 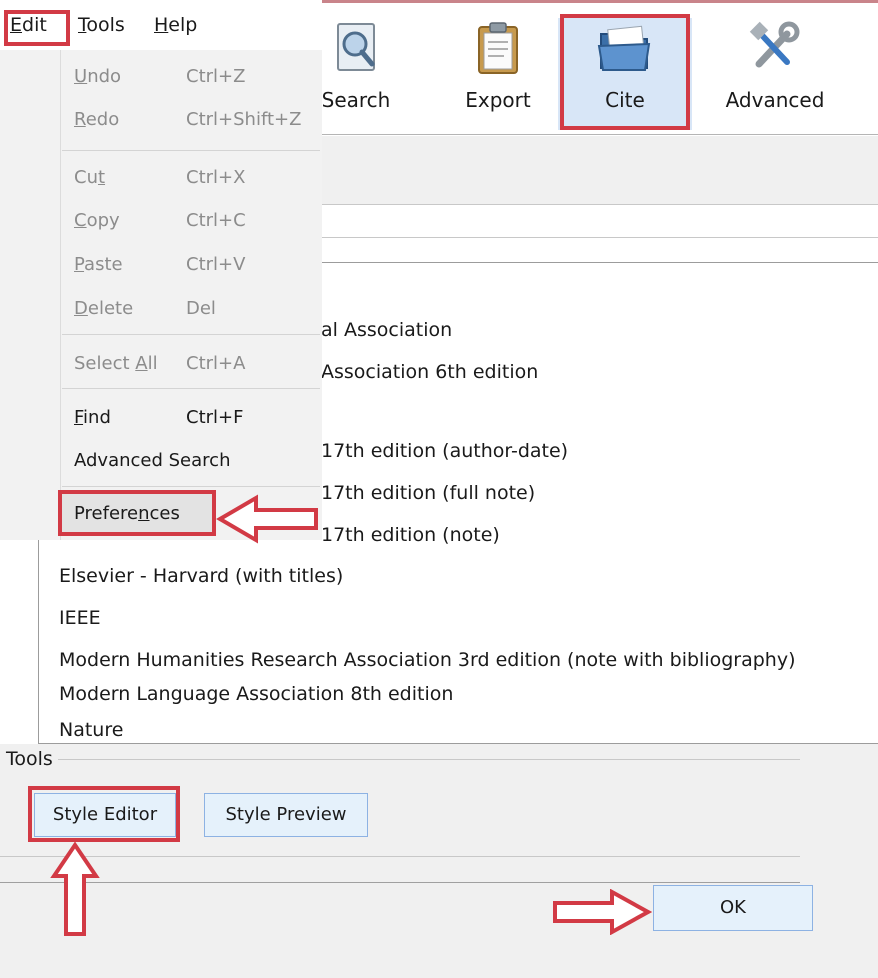 What do you see at coordinates (410, 535) in the screenshot?
I see `list-item: 17th edition (note)` at bounding box center [410, 535].